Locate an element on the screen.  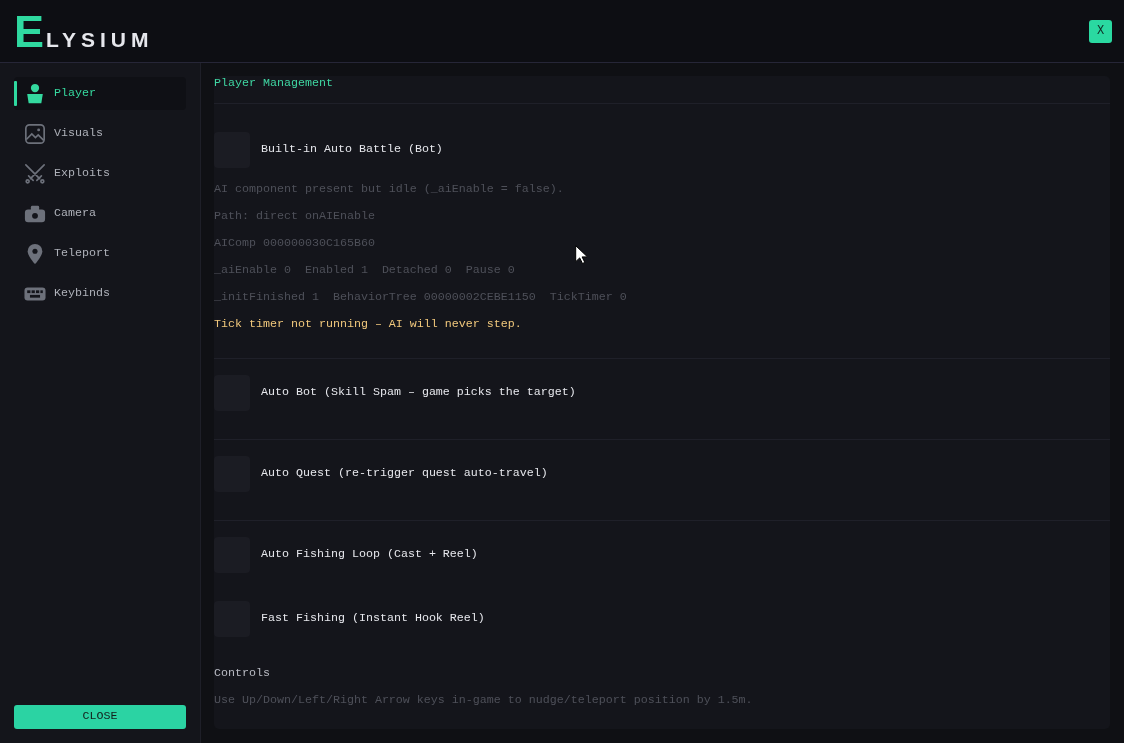
sidebar-item: Player is located at coordinates (100, 93).